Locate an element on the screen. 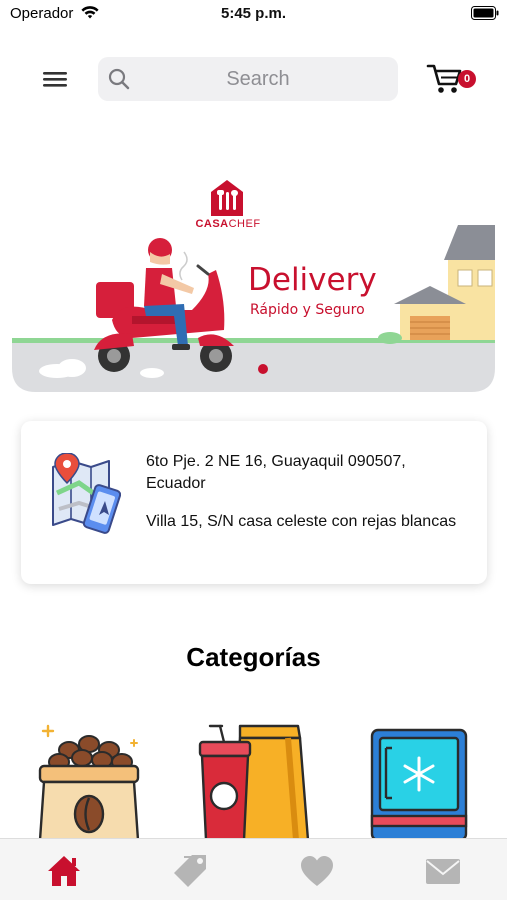 This screenshot has width=507, height=900. status-bar: Operador 5:45 p.m. is located at coordinates (253, 14).